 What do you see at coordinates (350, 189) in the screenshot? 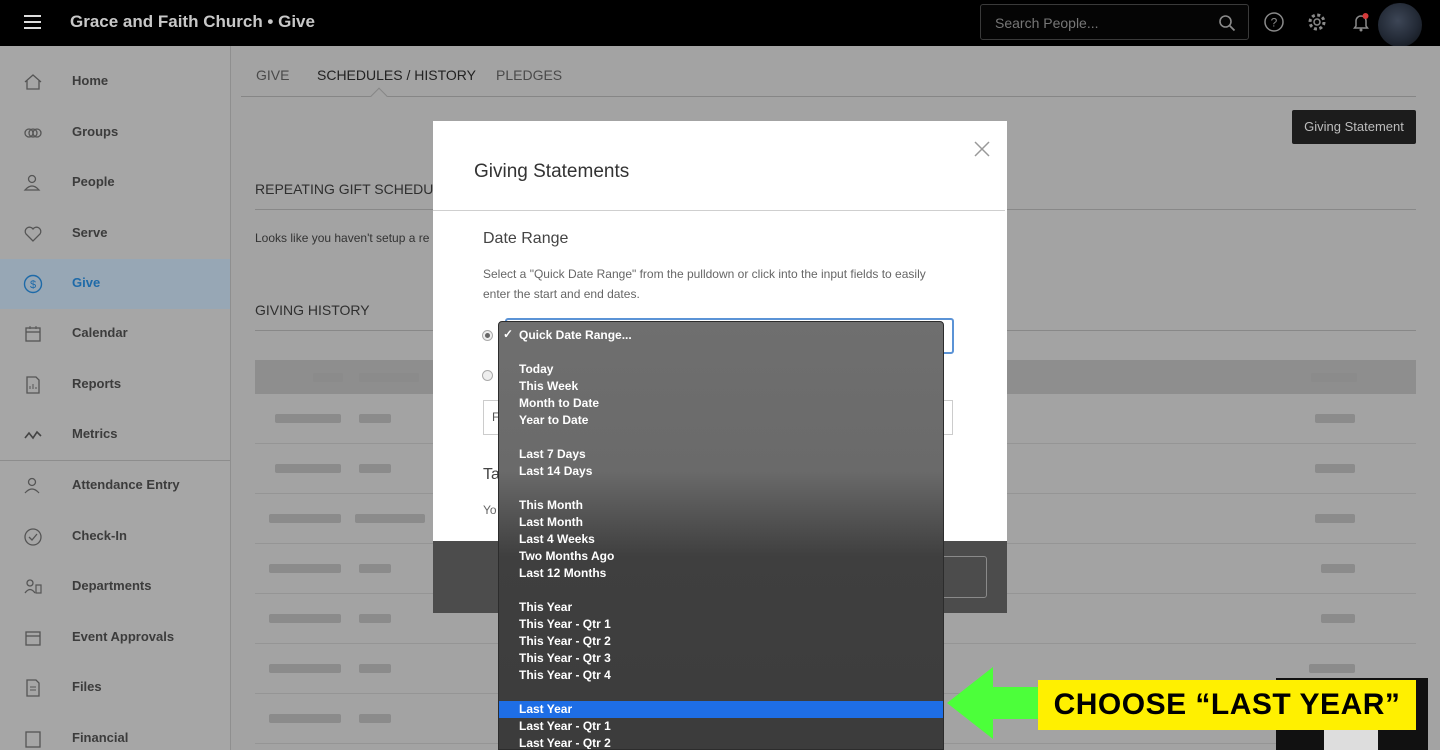
I see `repeating-gift-schedules-title: REPEATING GIFT SCHEDULI` at bounding box center [350, 189].